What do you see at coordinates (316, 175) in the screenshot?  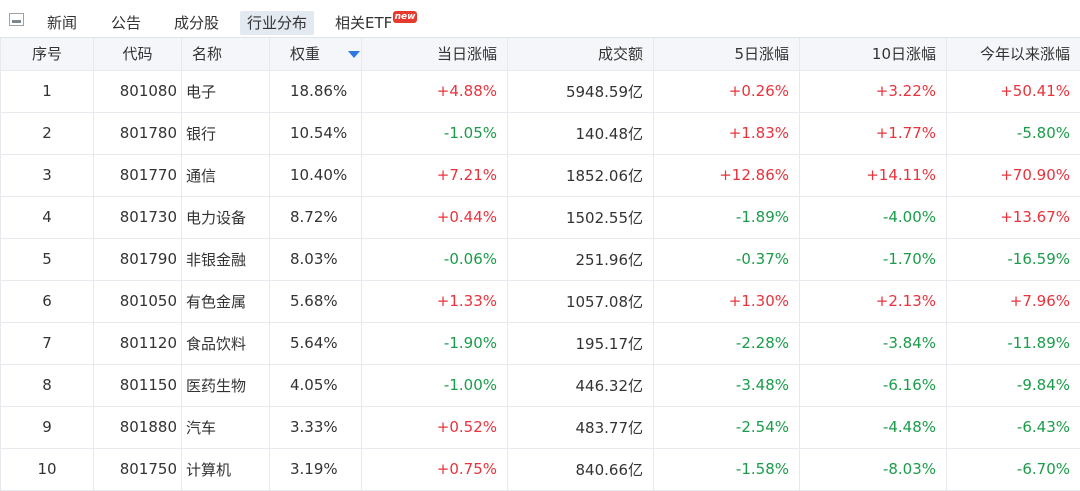 I see `cell-weight: 10.40%` at bounding box center [316, 175].